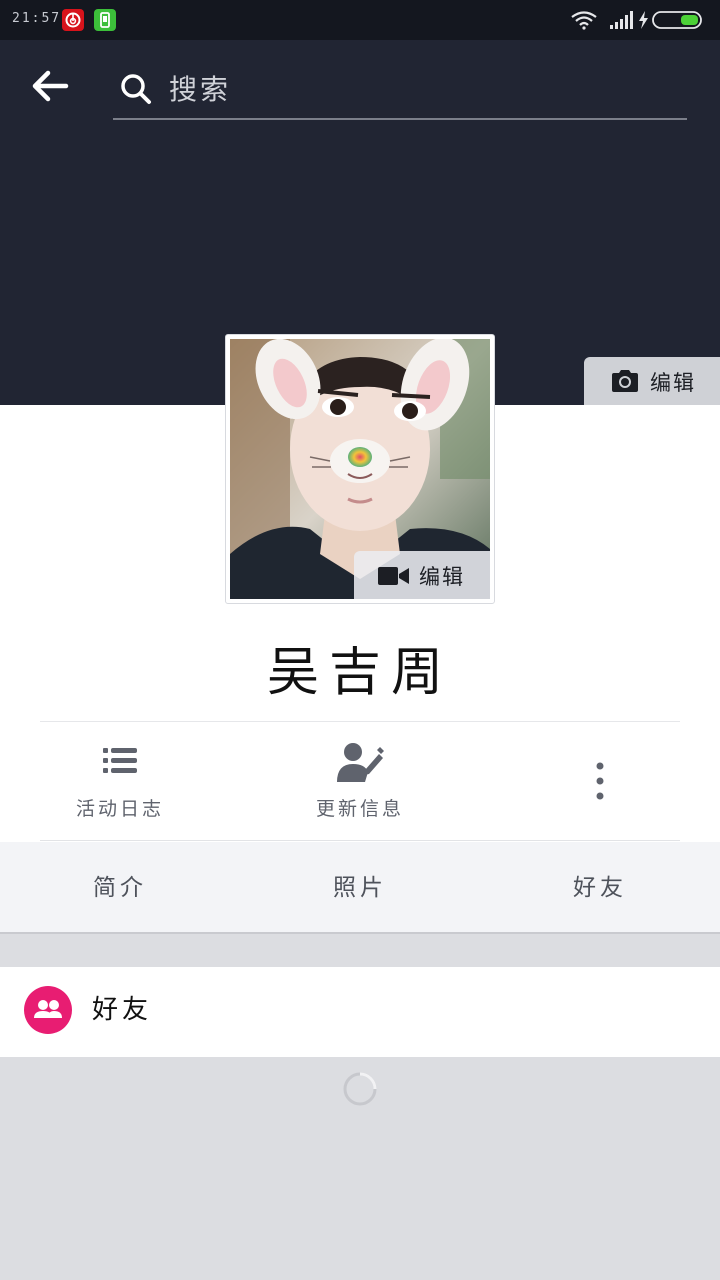  I want to click on activity-log-button: 活动日志, so click(120, 783).